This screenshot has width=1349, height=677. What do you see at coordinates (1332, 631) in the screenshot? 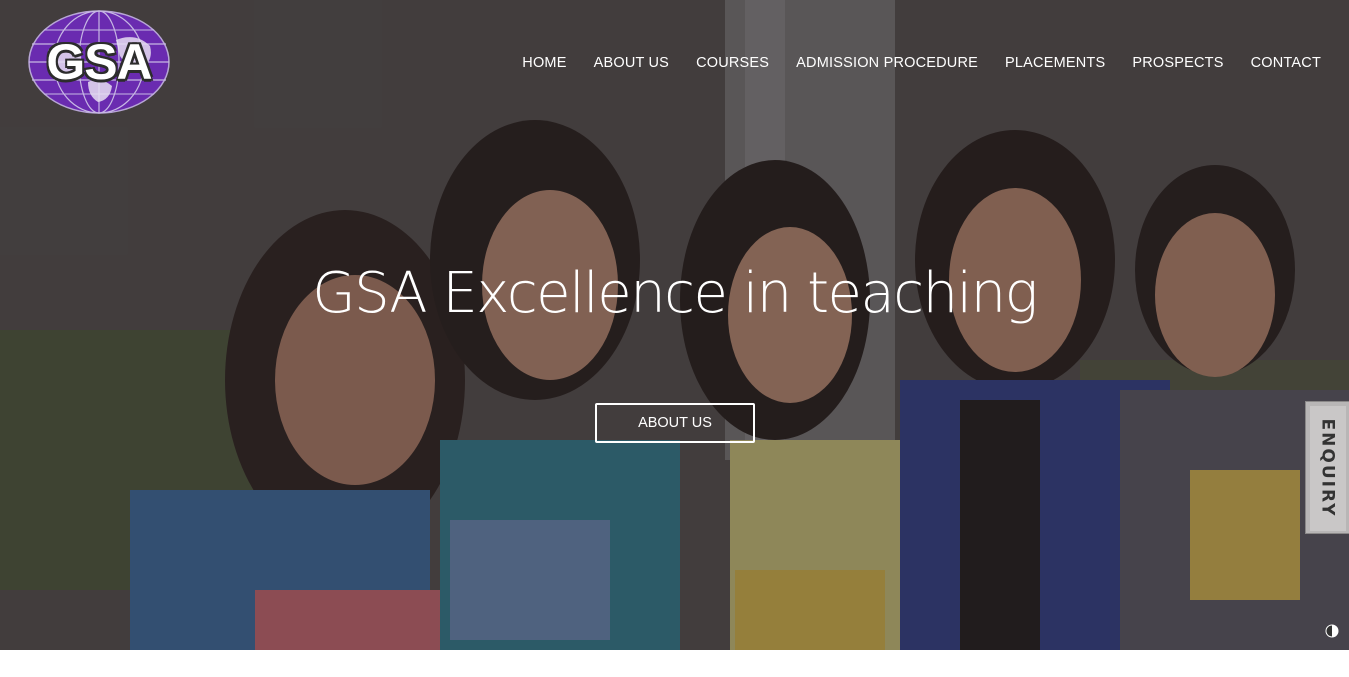
I see `half-circle-icon` at bounding box center [1332, 631].